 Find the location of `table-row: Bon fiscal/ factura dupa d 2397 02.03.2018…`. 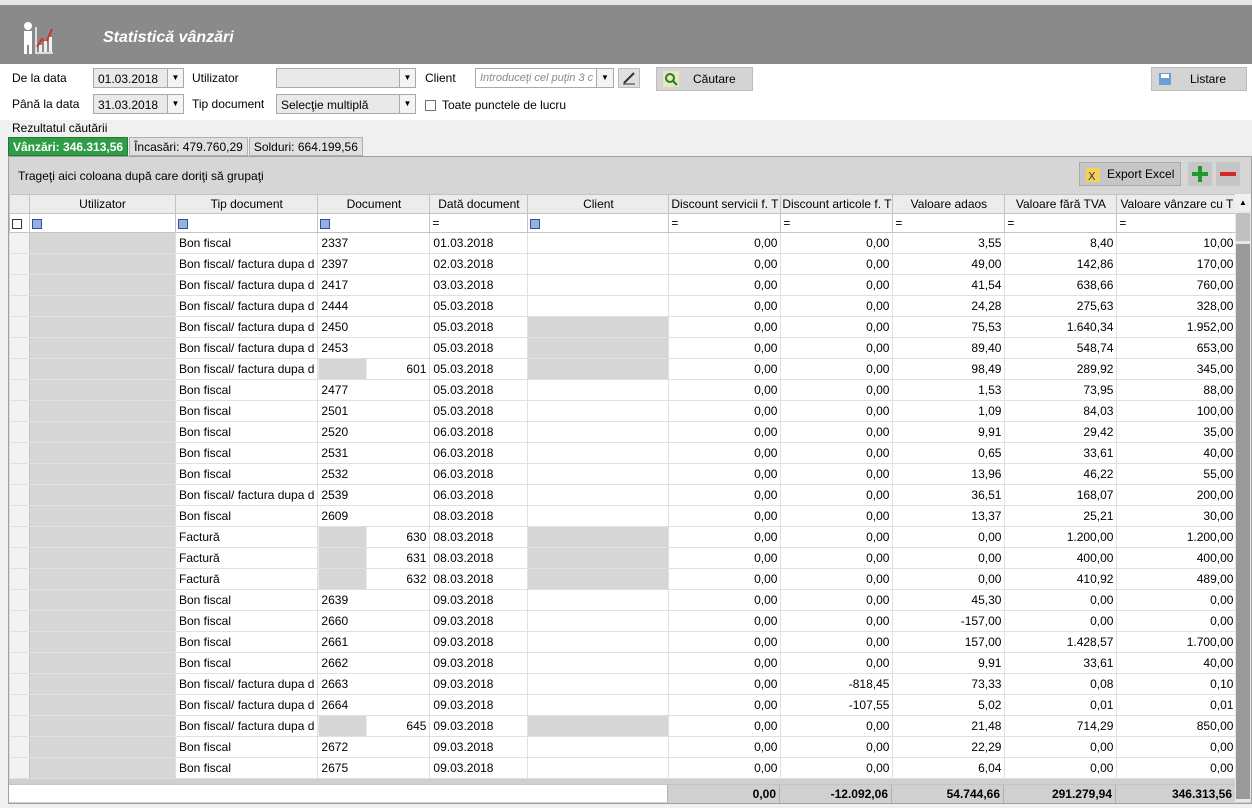

table-row: Bon fiscal/ factura dupa d 2397 02.03.2018… is located at coordinates (623, 264).